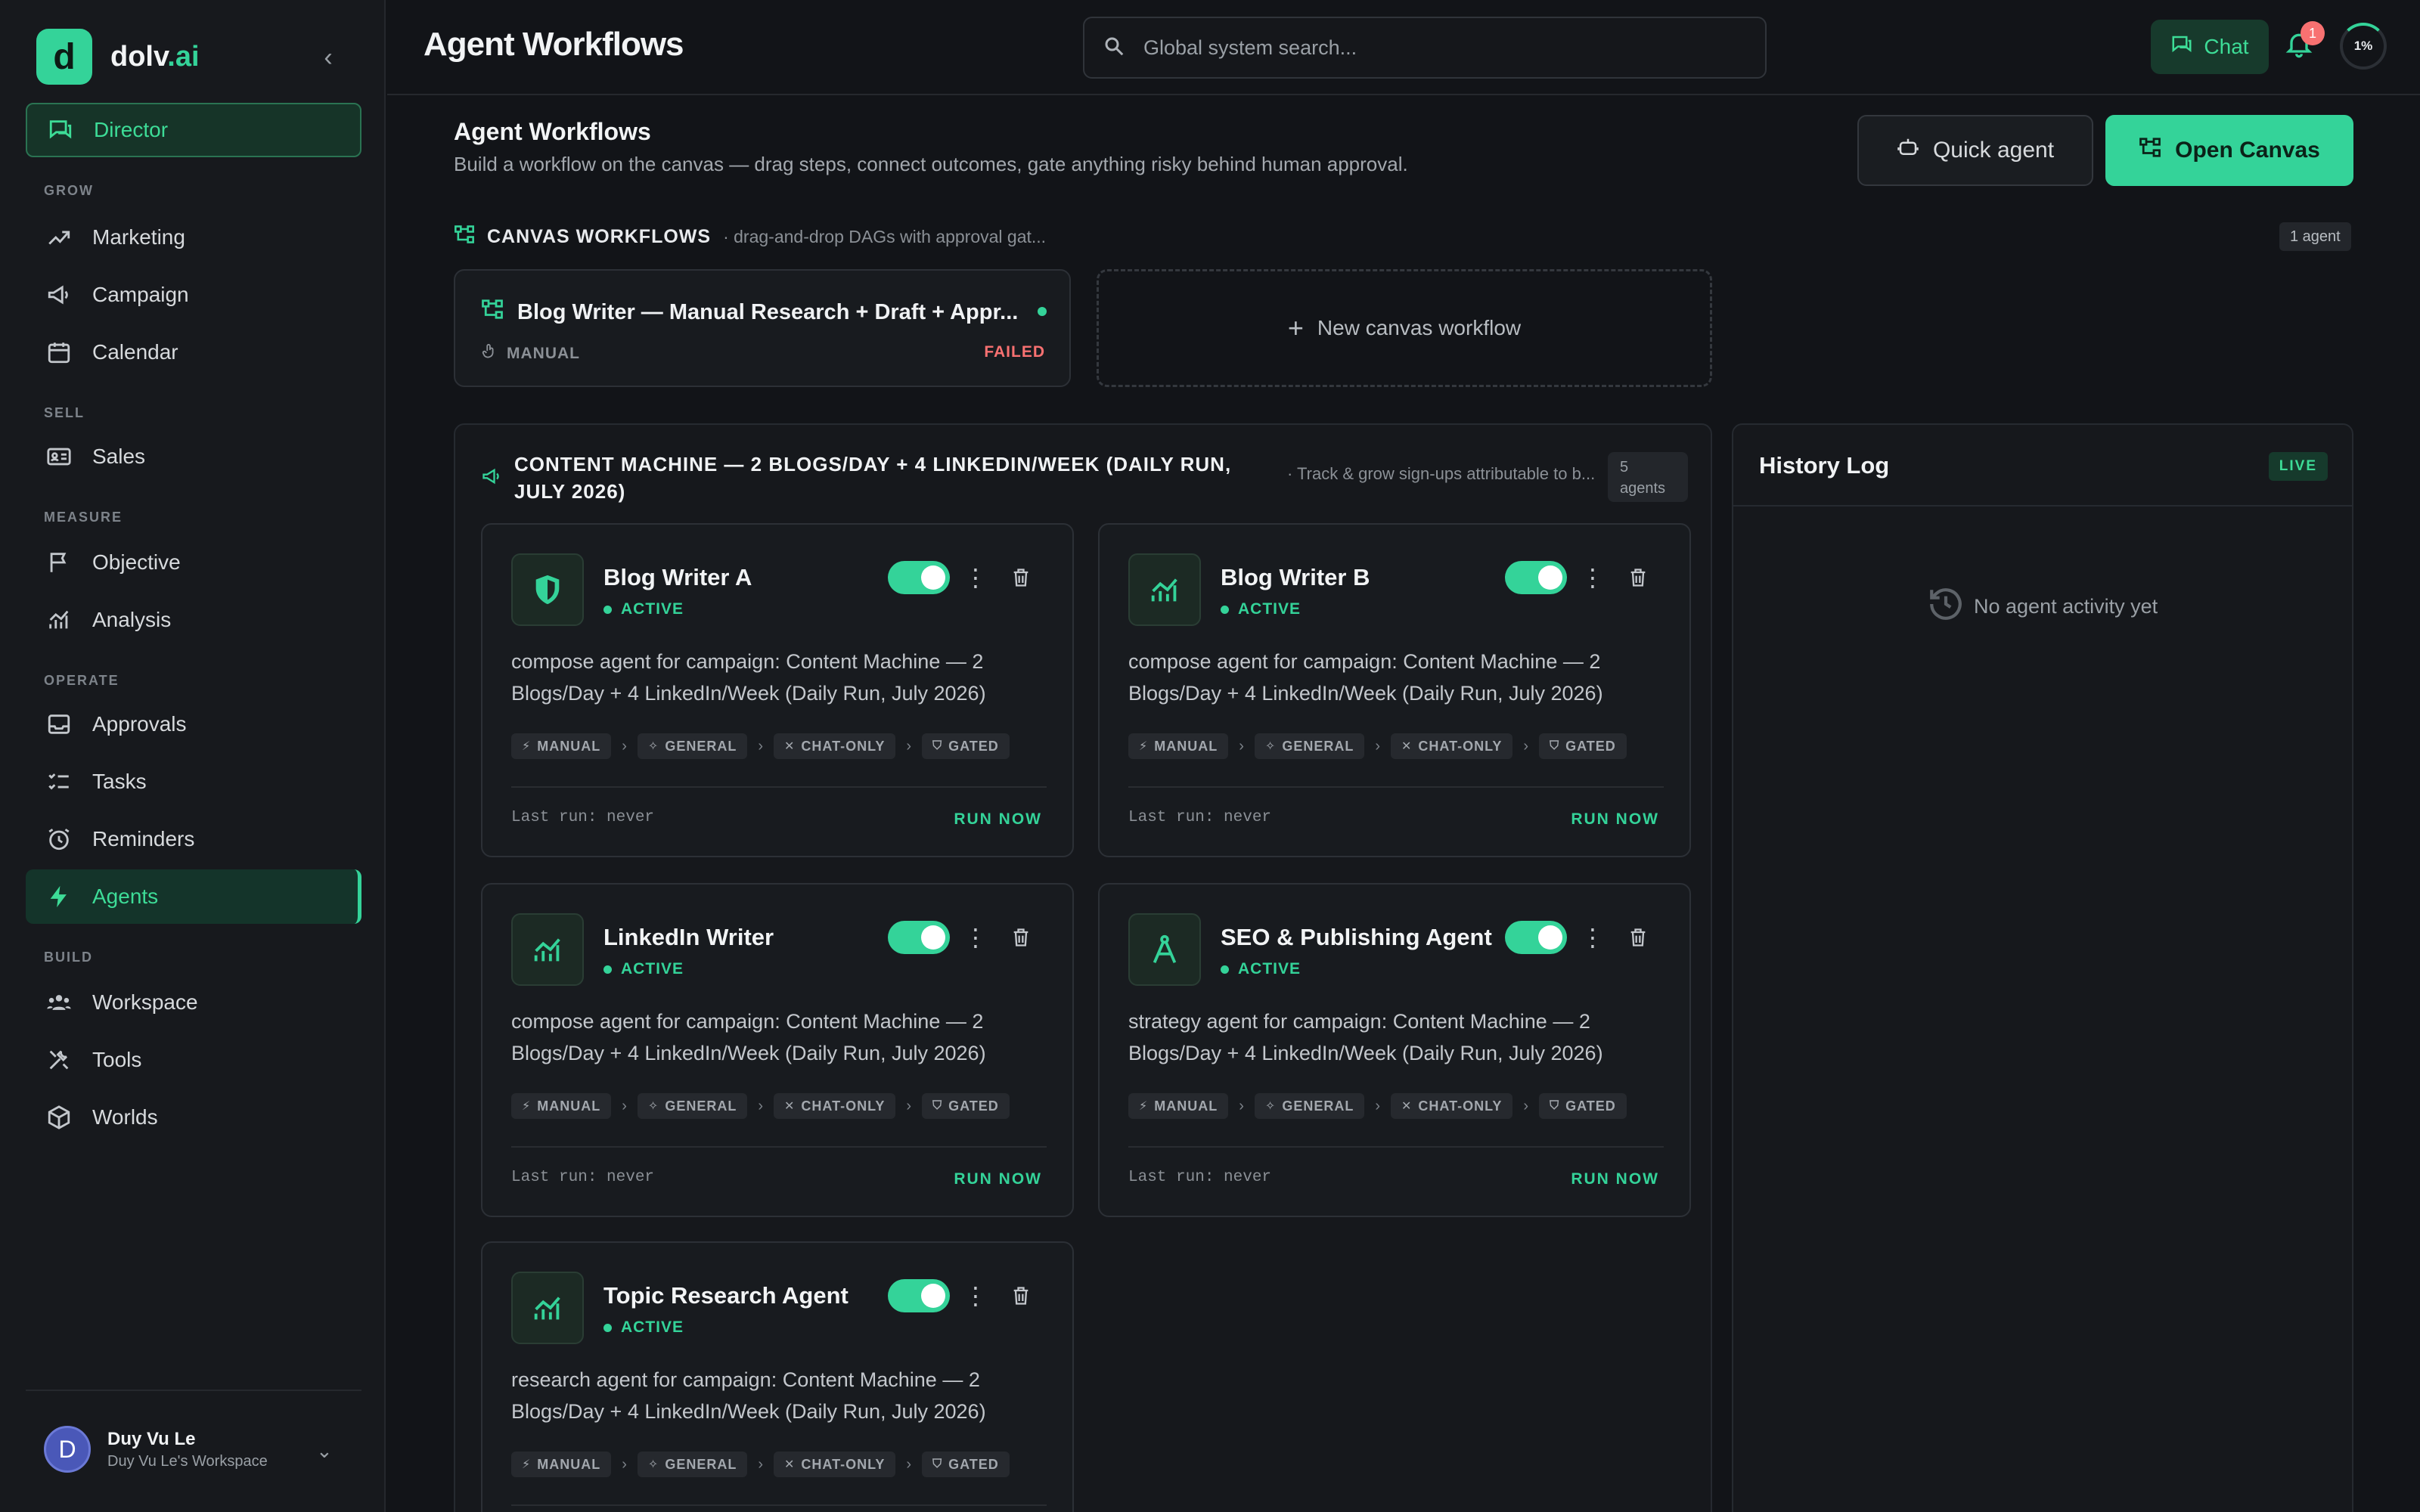 The height and width of the screenshot is (1512, 2420). What do you see at coordinates (187, 1461) in the screenshot?
I see `user-workspace: Duy Vu Le's Workspace` at bounding box center [187, 1461].